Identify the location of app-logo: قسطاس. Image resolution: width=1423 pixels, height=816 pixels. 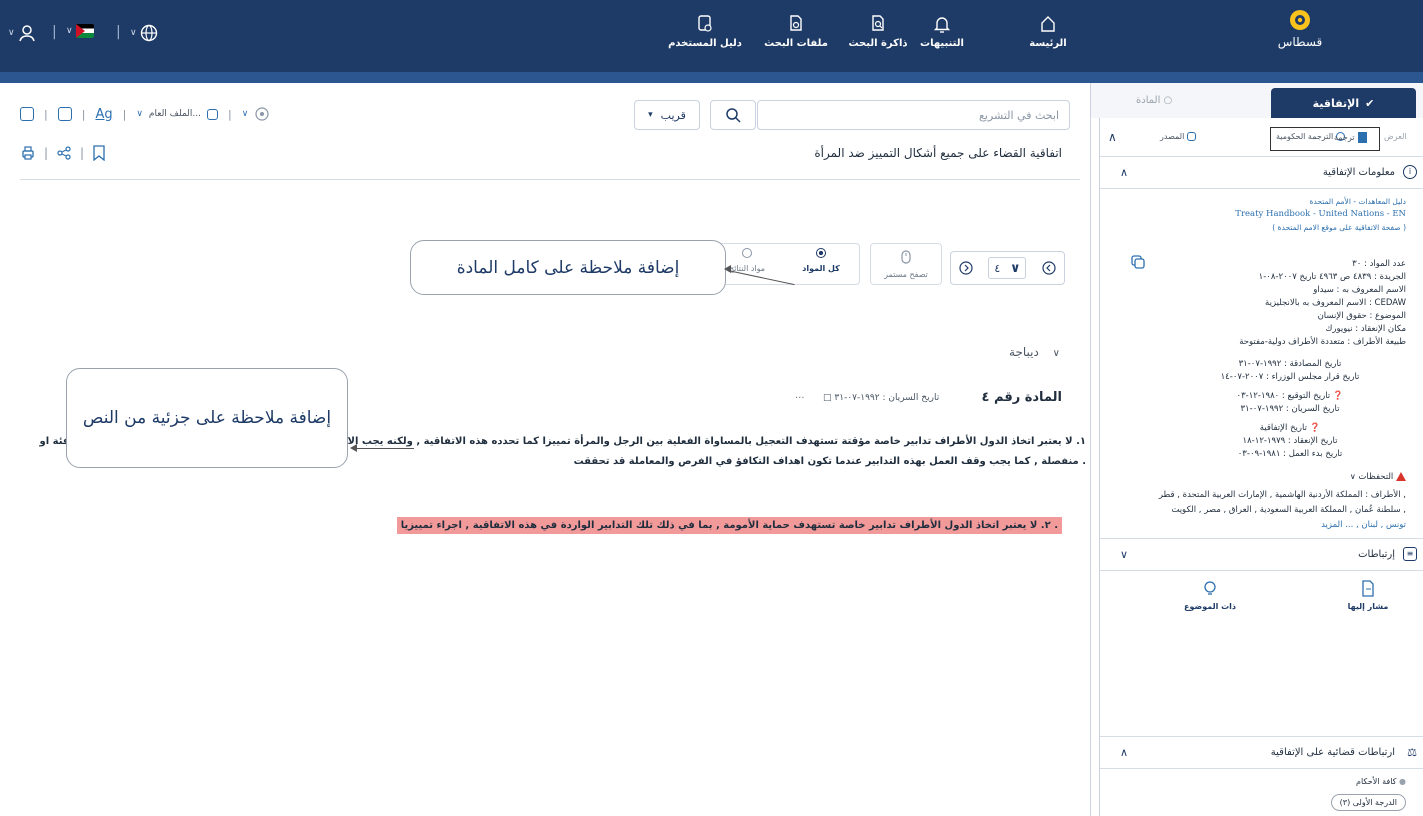
(1300, 28).